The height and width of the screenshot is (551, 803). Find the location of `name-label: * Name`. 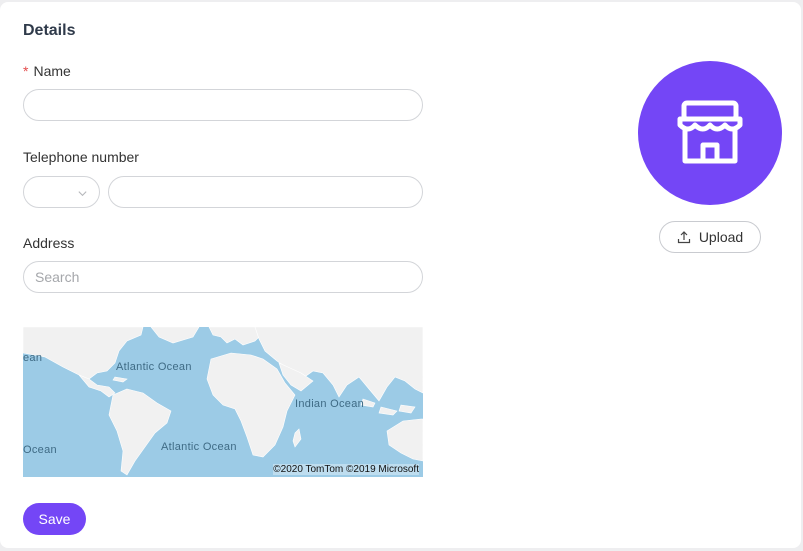

name-label: * Name is located at coordinates (47, 71).